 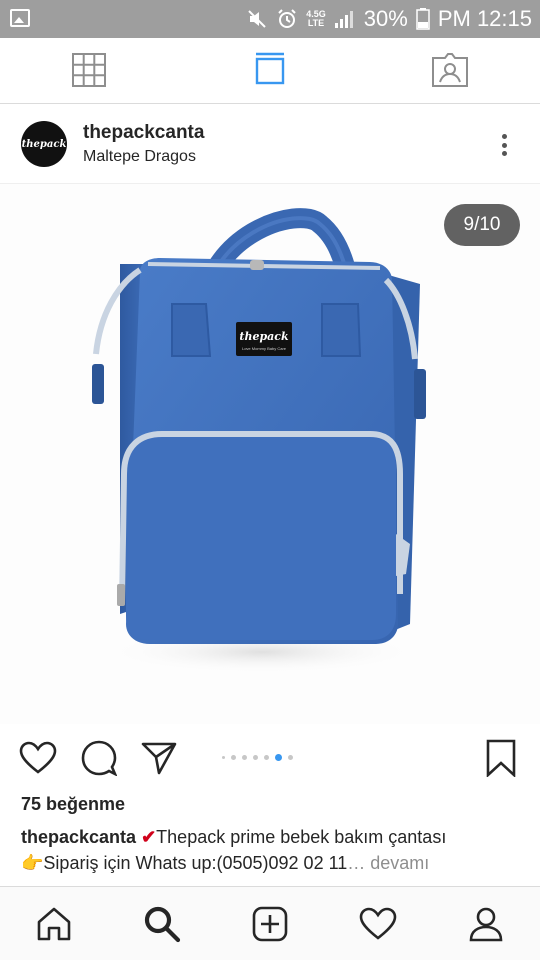 What do you see at coordinates (73, 804) in the screenshot?
I see `like-count: 75 beğenme` at bounding box center [73, 804].